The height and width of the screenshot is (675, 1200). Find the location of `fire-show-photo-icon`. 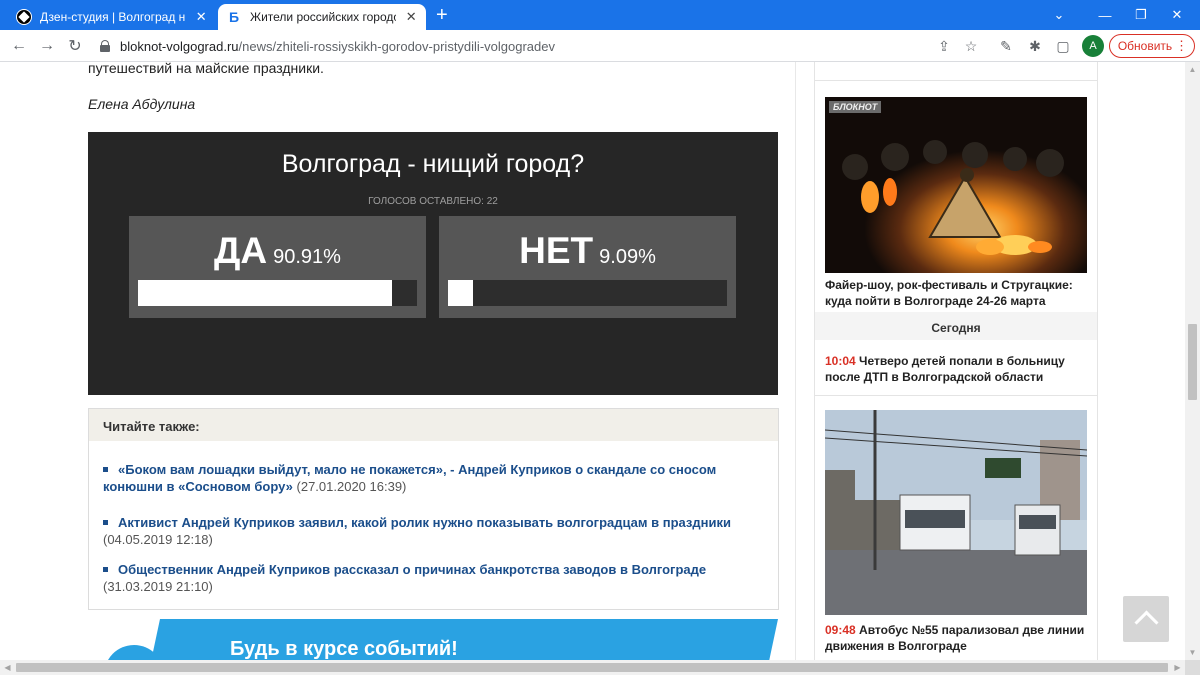

fire-show-photo-icon is located at coordinates (956, 185).